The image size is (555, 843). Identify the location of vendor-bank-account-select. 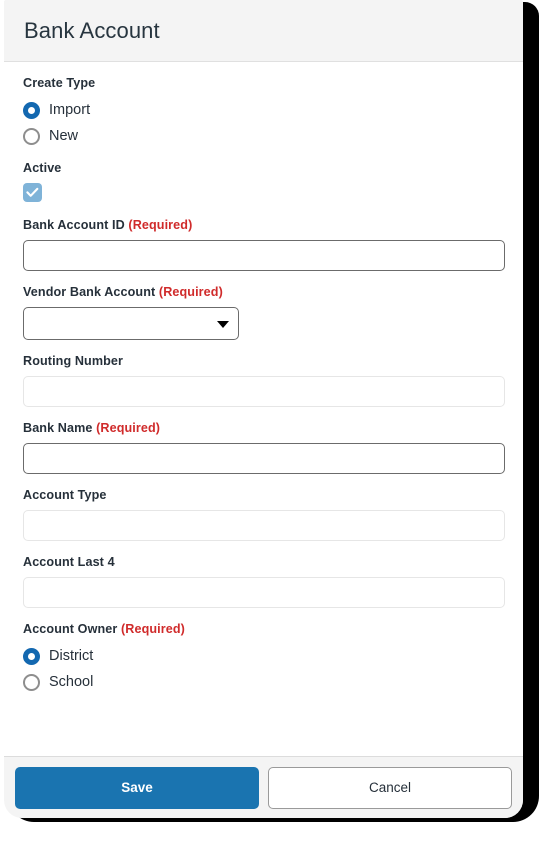
(131, 323).